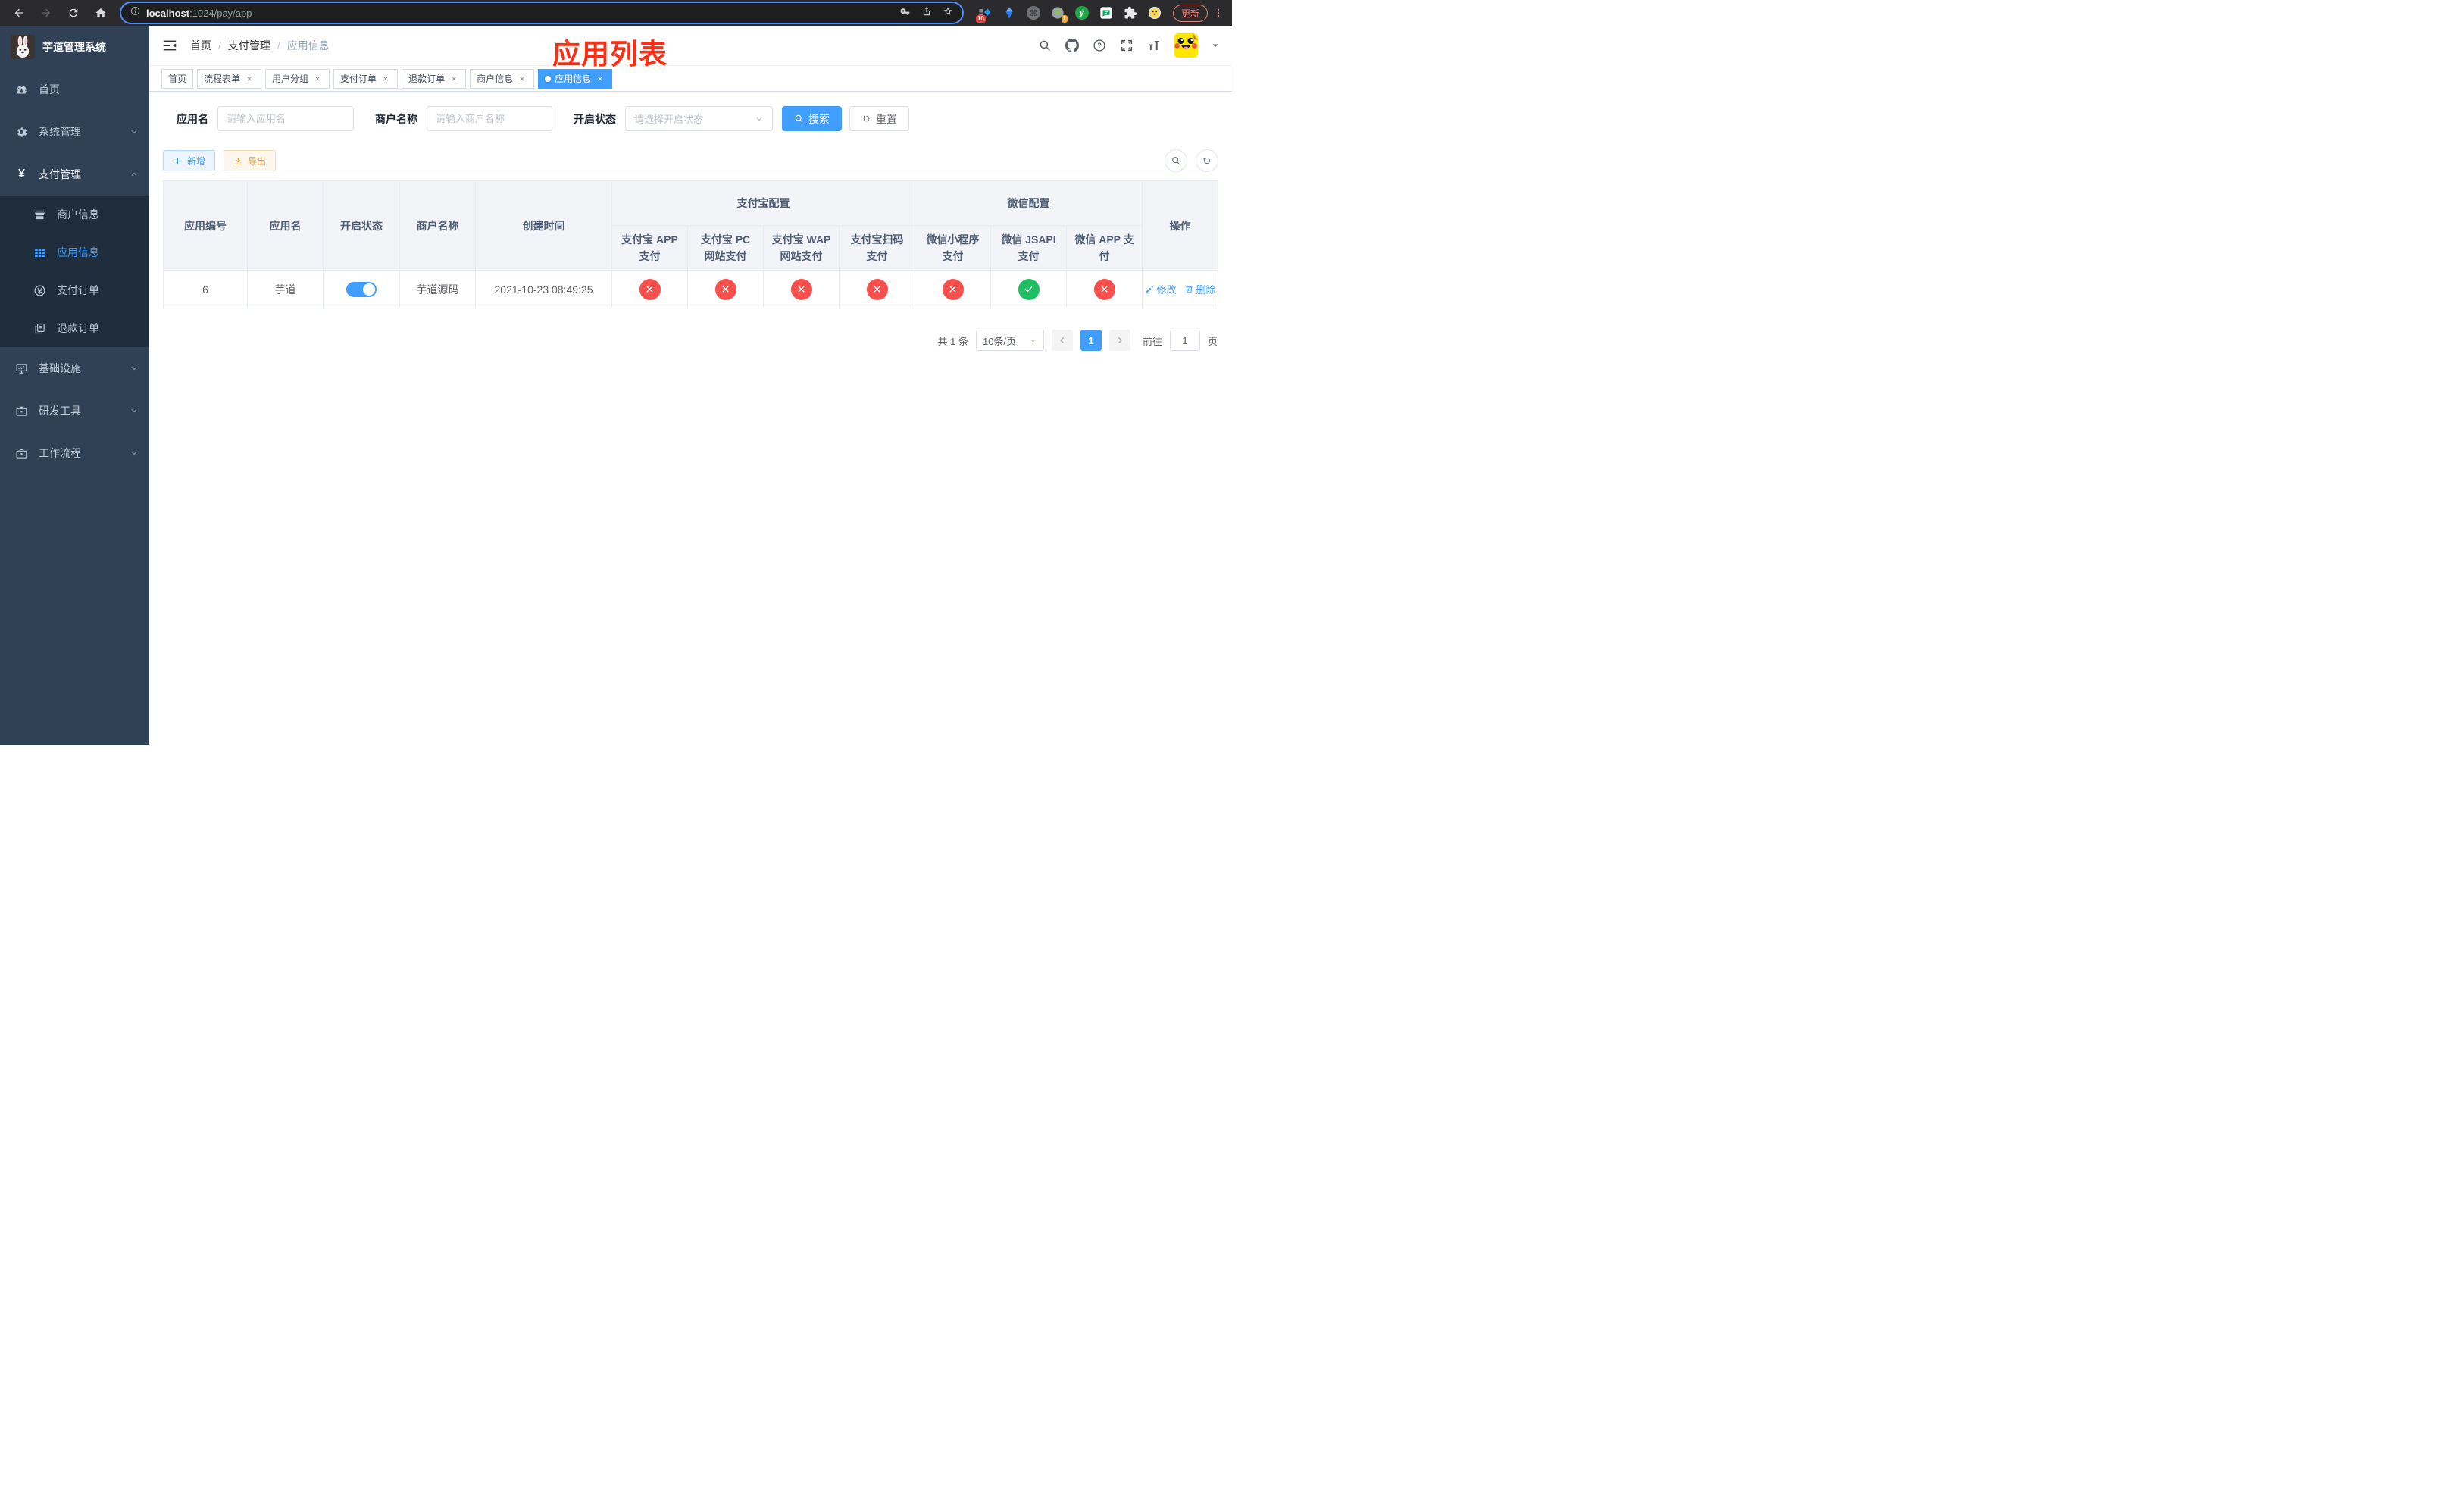  I want to click on help-icon: ?, so click(1099, 46).